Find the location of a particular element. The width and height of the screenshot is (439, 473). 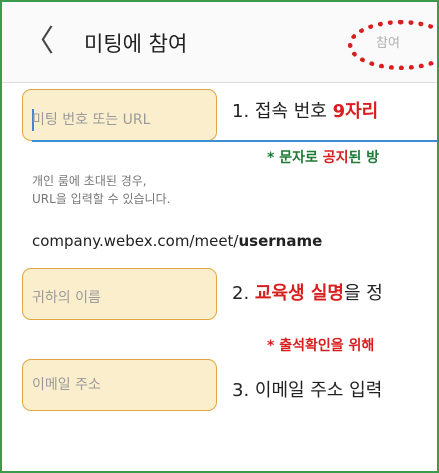

step2-text: 2. is located at coordinates (243, 293).